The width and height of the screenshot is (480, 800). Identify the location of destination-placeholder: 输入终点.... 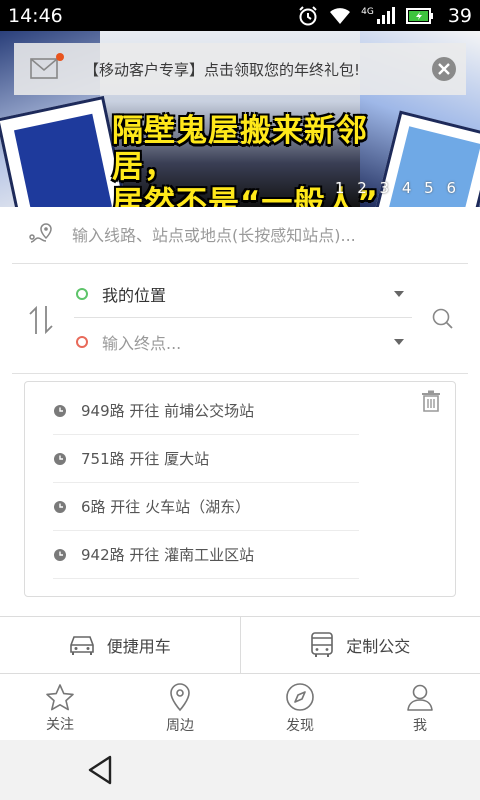
(141, 342).